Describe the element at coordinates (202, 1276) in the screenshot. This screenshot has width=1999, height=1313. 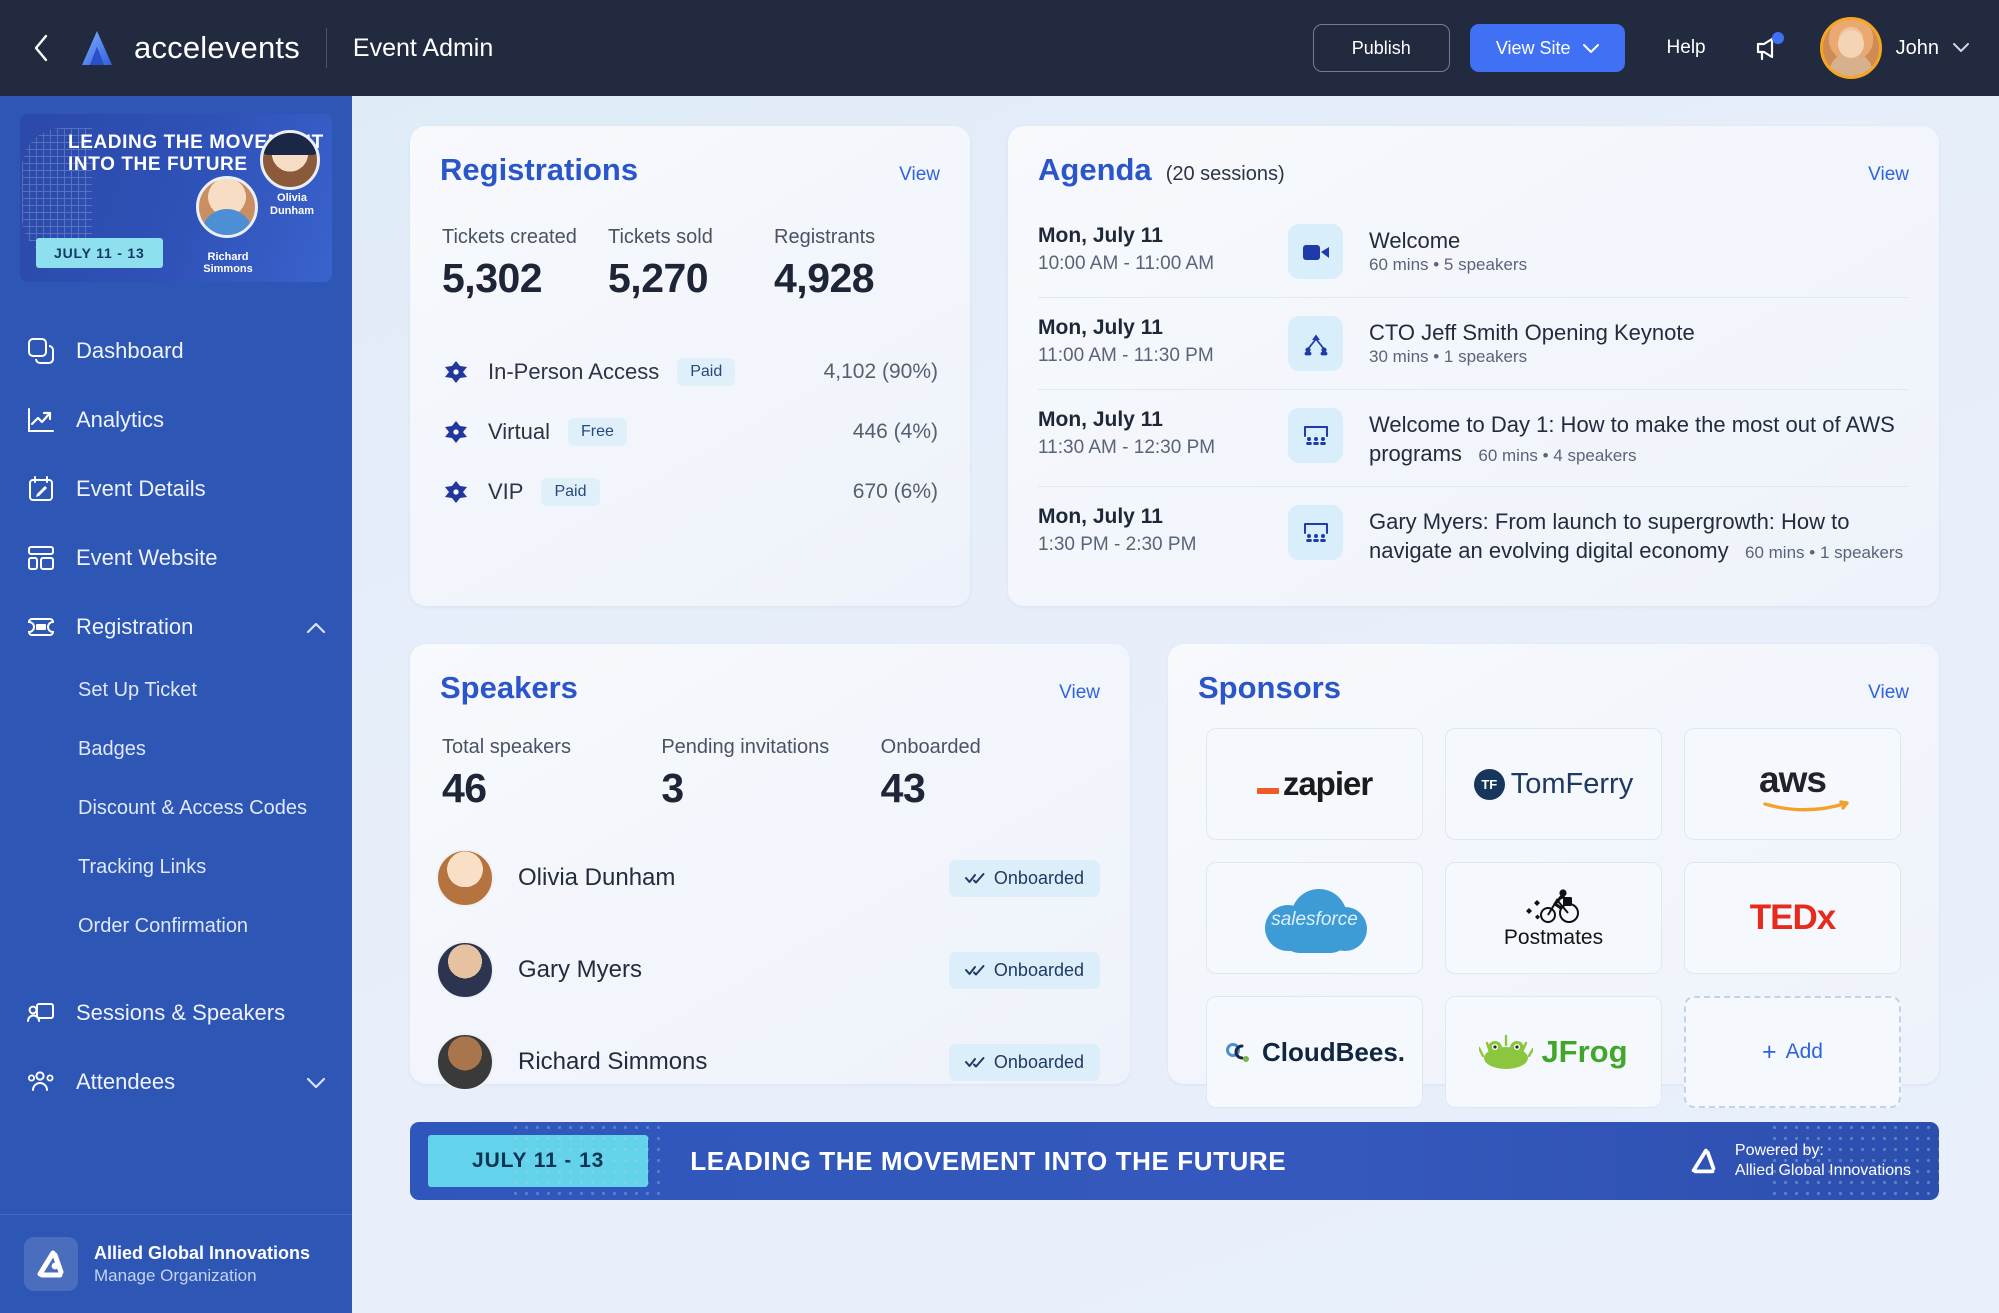
I see `organization-manage-link: Manage Organization` at that location.